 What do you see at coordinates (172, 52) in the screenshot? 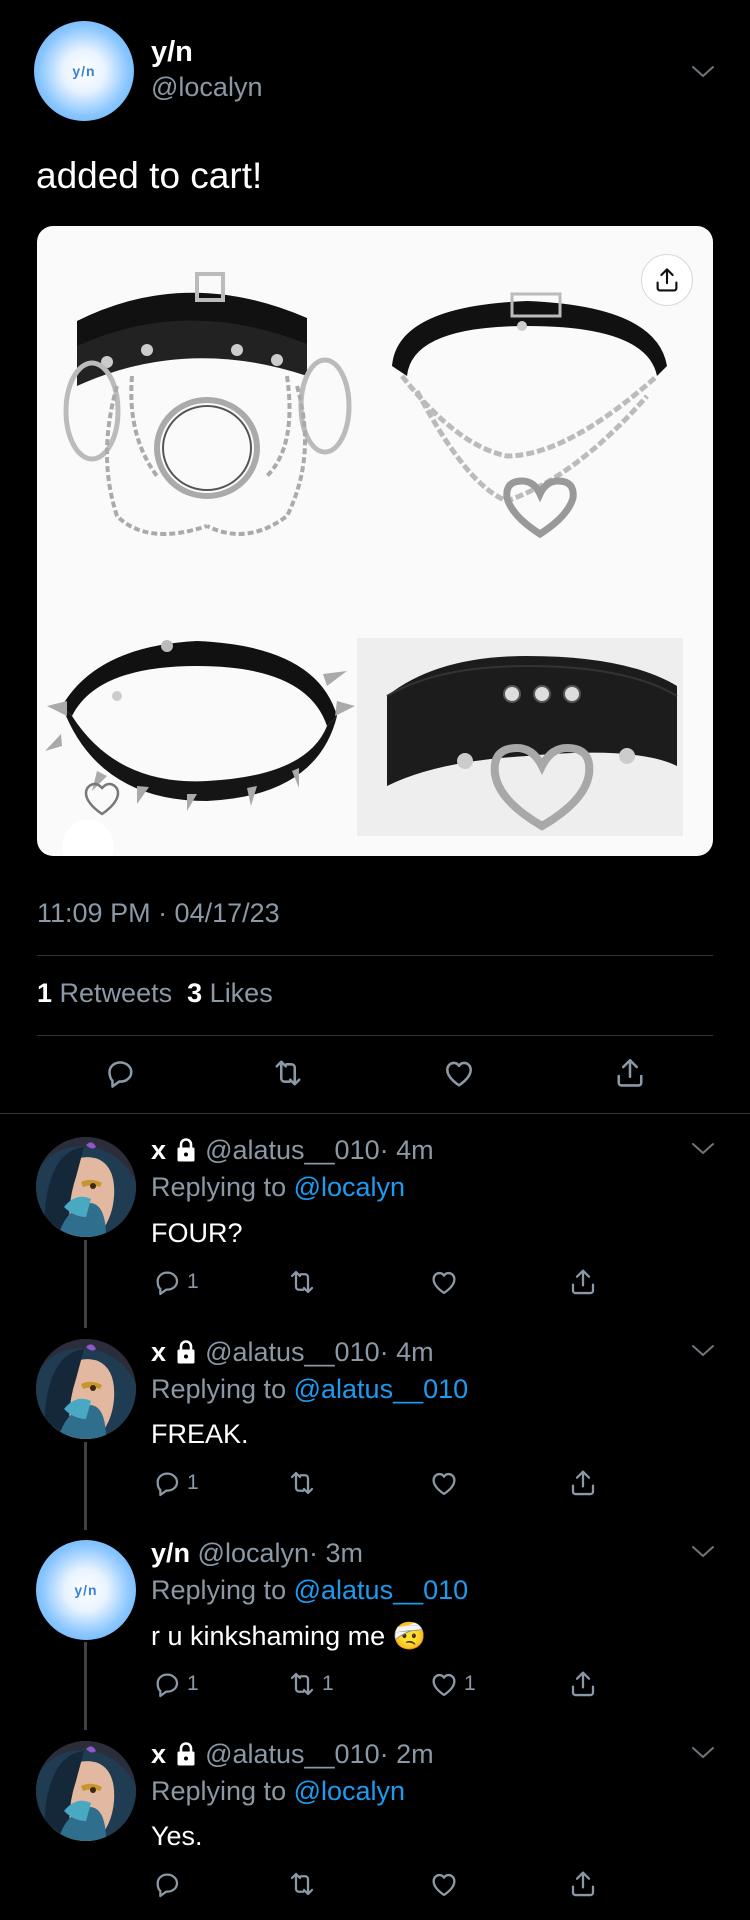
I see `main-author-name: y/n` at bounding box center [172, 52].